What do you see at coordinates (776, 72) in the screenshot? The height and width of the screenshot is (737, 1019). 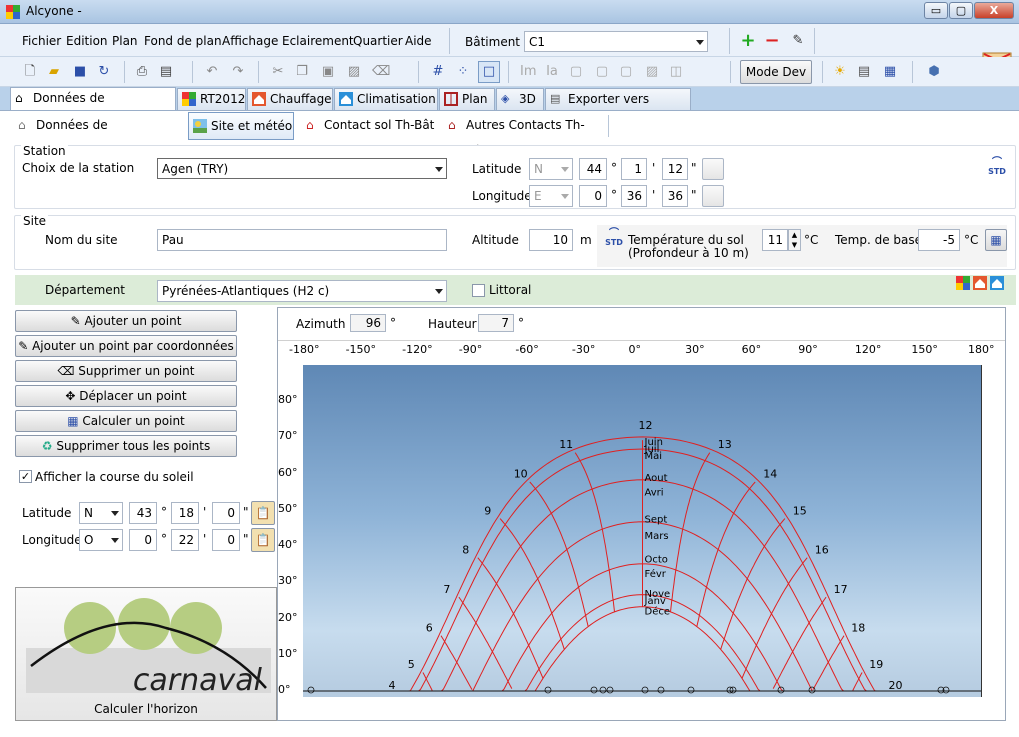 I see `mode-dev-button: Mode Dev` at bounding box center [776, 72].